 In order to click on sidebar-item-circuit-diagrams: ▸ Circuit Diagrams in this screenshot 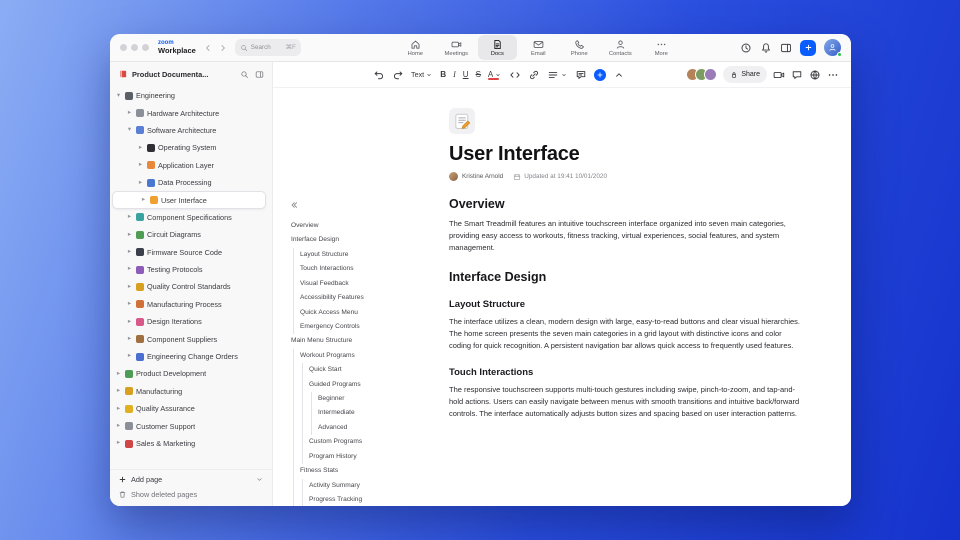, I will do `click(191, 234)`.